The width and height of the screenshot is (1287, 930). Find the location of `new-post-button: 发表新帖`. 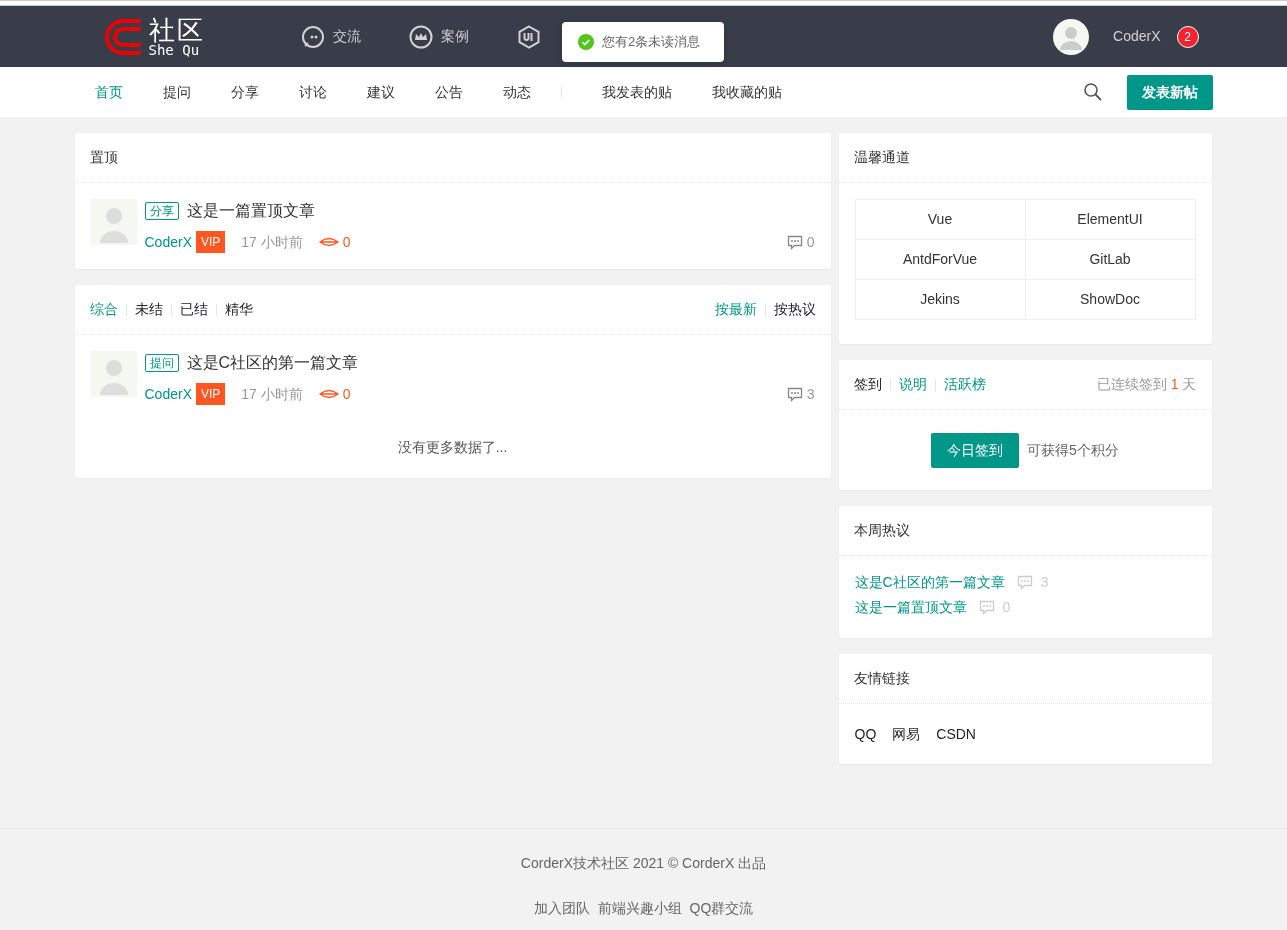

new-post-button: 发表新帖 is located at coordinates (1169, 92).